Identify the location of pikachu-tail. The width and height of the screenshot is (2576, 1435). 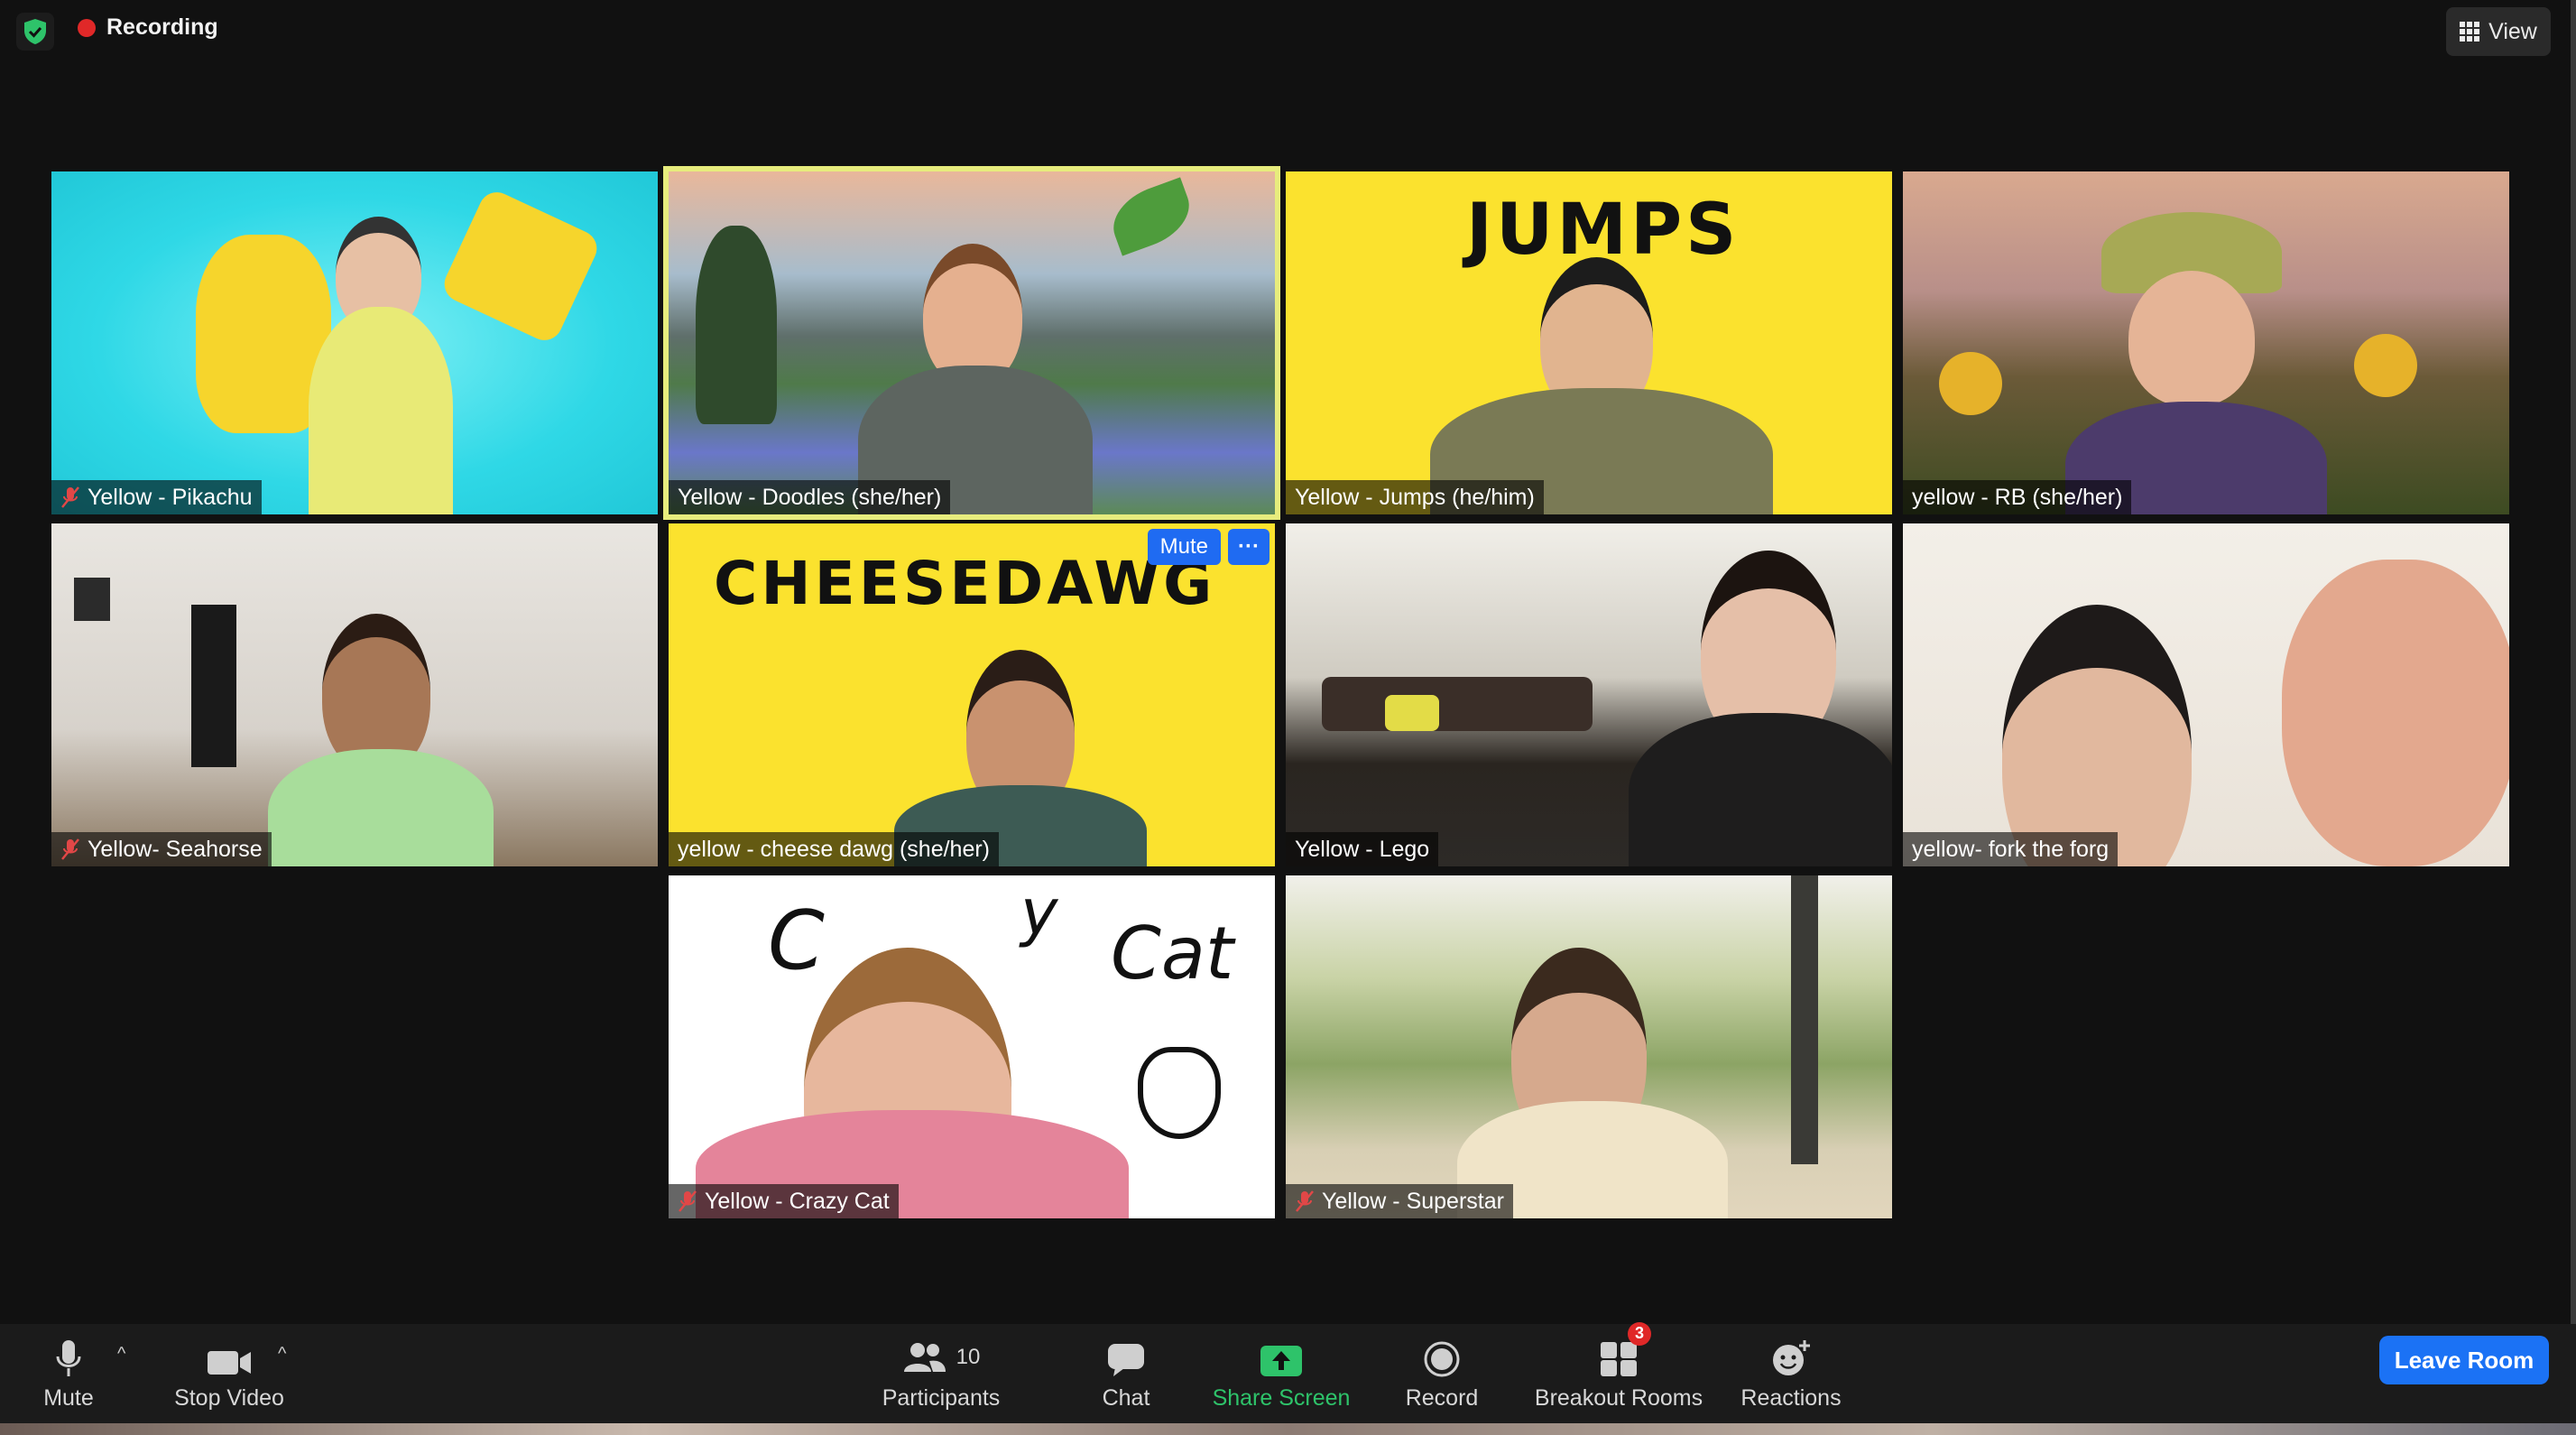
(521, 266).